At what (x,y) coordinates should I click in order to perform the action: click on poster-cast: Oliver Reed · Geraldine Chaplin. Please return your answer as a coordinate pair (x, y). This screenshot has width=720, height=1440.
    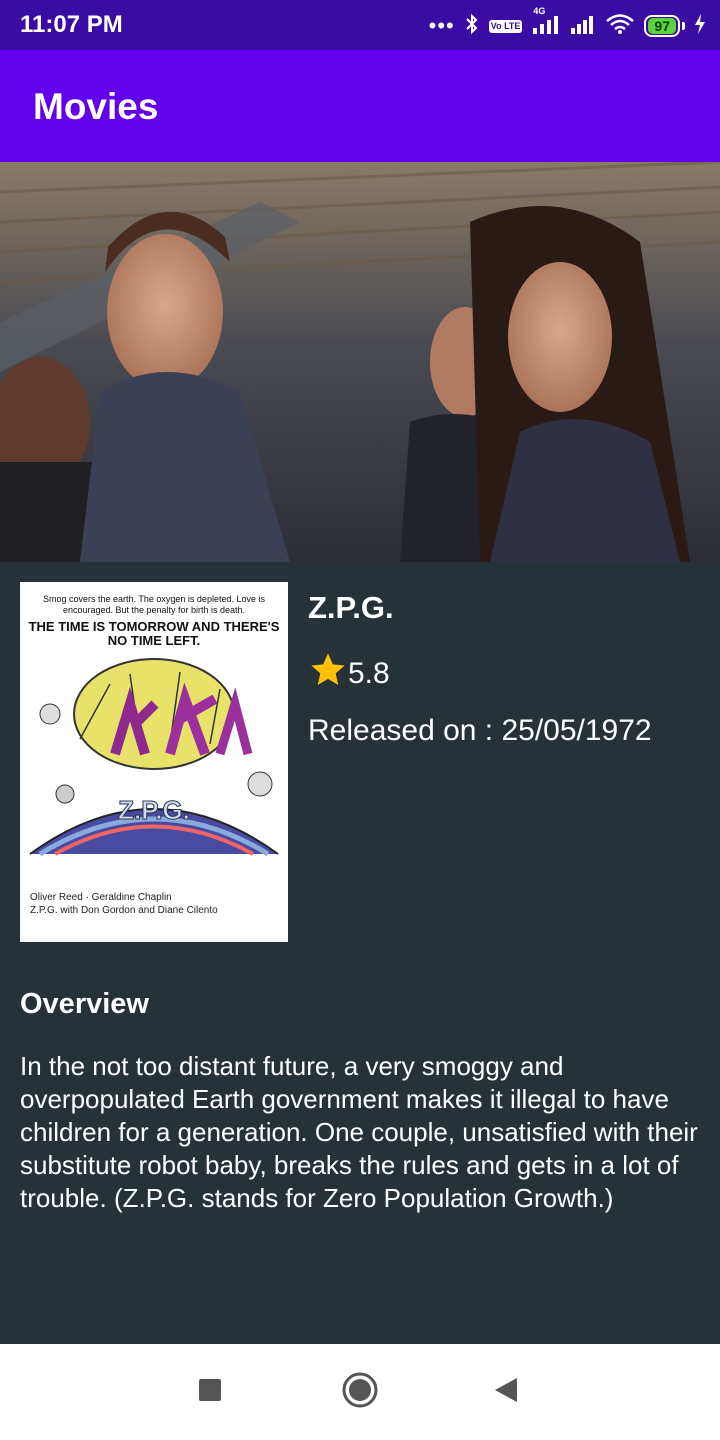
    Looking at the image, I should click on (101, 897).